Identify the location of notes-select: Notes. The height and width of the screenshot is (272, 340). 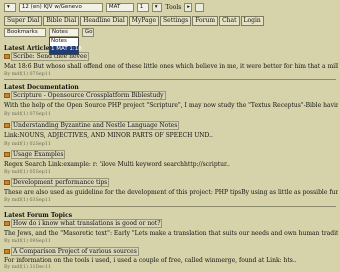
(63, 32).